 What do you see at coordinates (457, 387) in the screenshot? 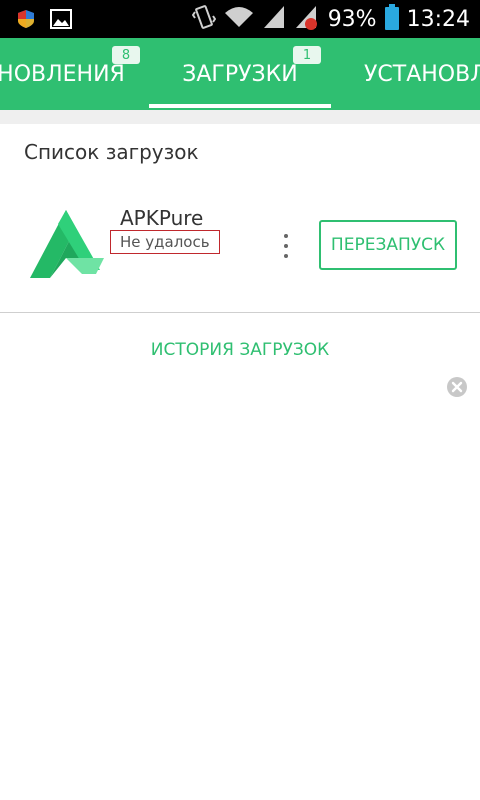
I see `close-icon` at bounding box center [457, 387].